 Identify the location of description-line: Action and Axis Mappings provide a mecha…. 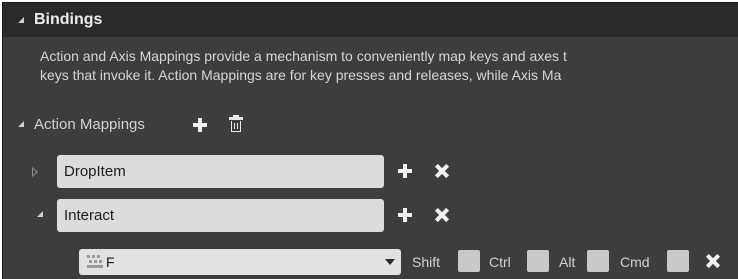
(303, 56).